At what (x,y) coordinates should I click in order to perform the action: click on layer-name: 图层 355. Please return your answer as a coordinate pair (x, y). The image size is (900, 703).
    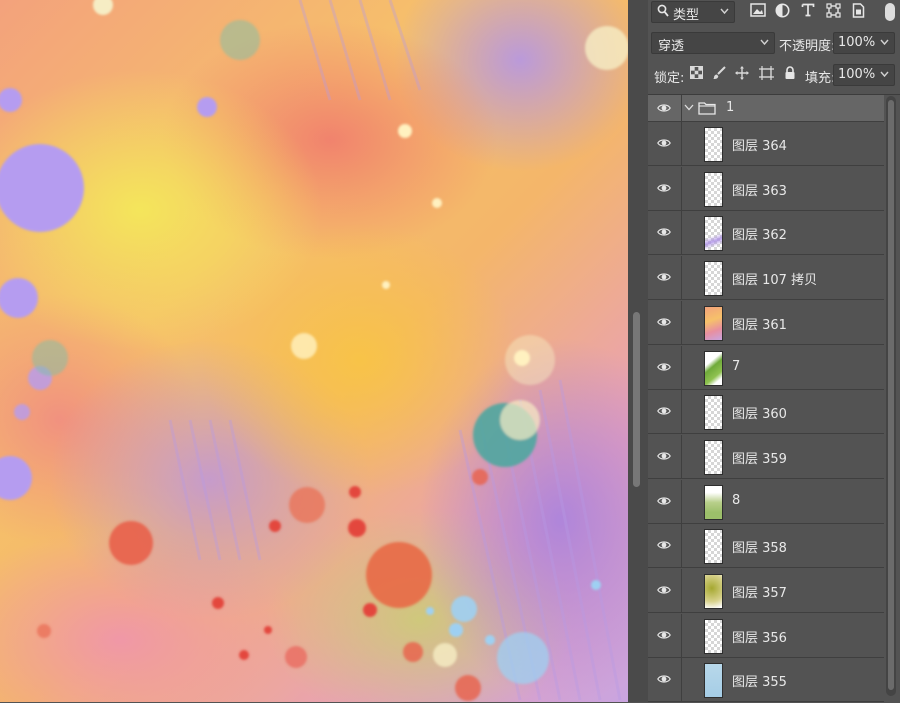
    Looking at the image, I should click on (759, 683).